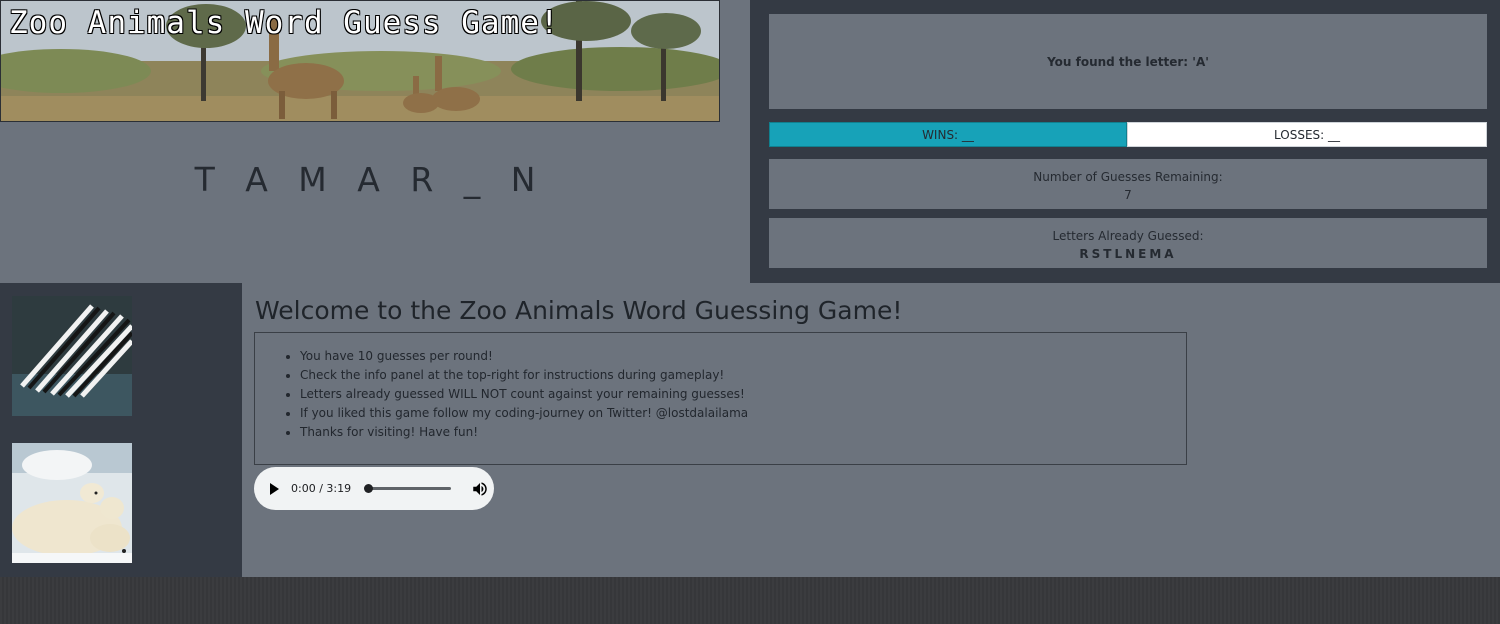 This screenshot has width=1500, height=624. Describe the element at coordinates (370, 179) in the screenshot. I see `current-word-display: T A M A R _ N` at that location.